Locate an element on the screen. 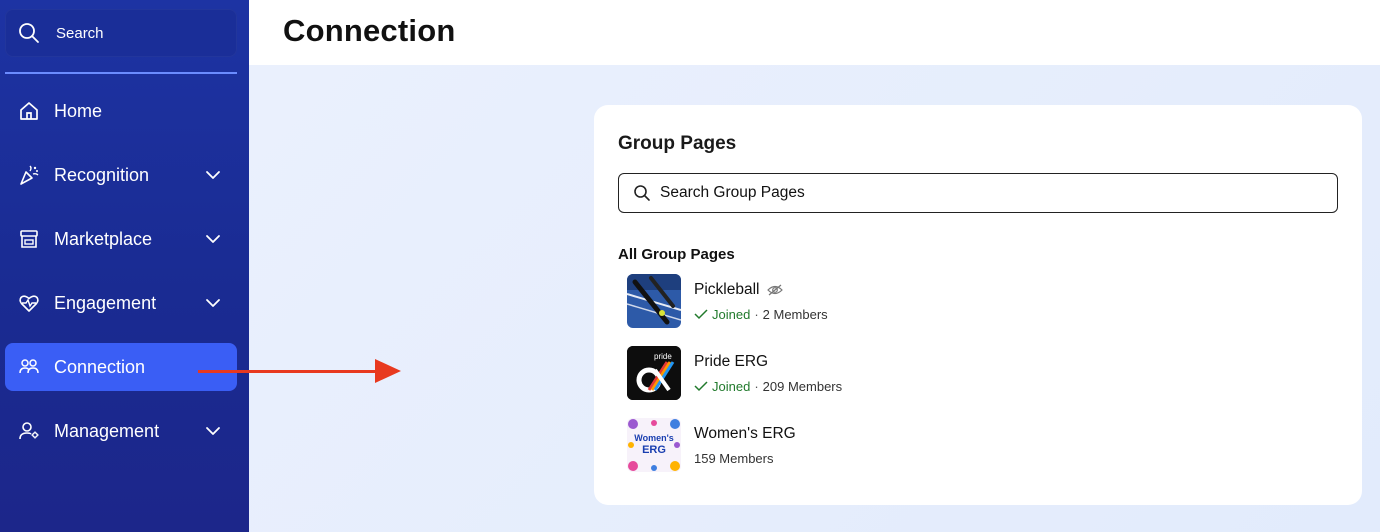 The width and height of the screenshot is (1380, 532). group-item-pride-erg: pride Pride ERG Joined · 209 Members is located at coordinates (977, 373).